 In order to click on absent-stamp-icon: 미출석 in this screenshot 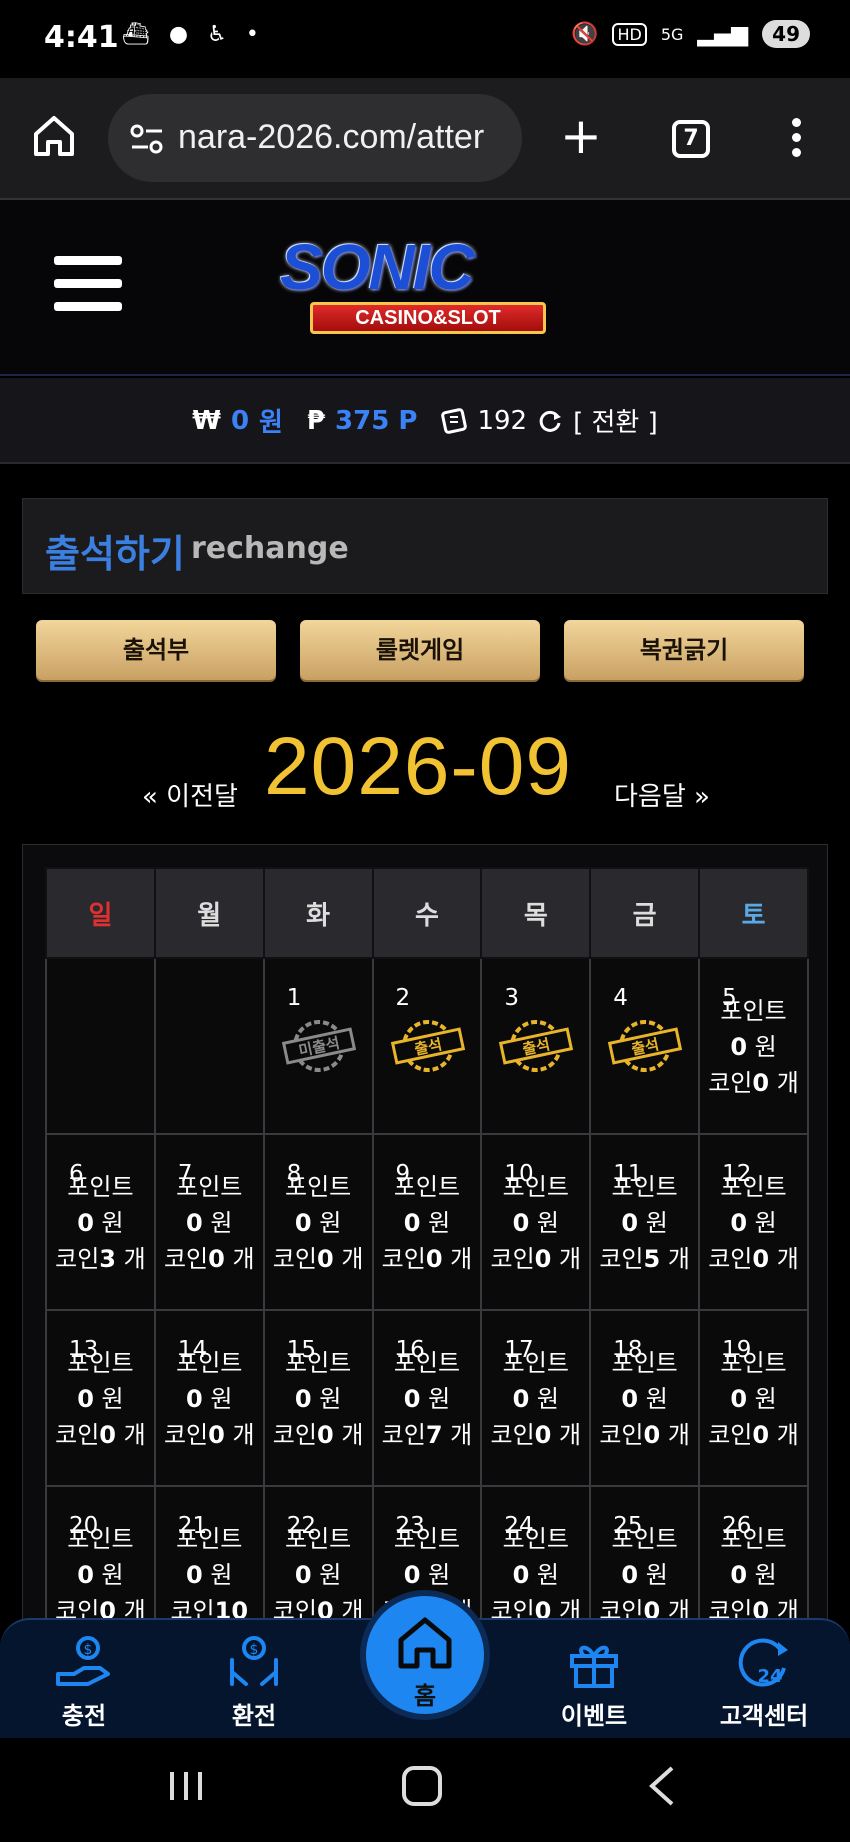, I will do `click(318, 1046)`.